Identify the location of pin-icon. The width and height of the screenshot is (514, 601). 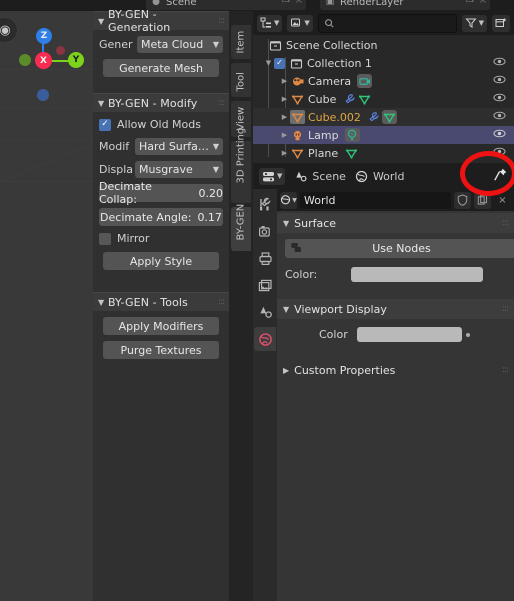
(500, 176).